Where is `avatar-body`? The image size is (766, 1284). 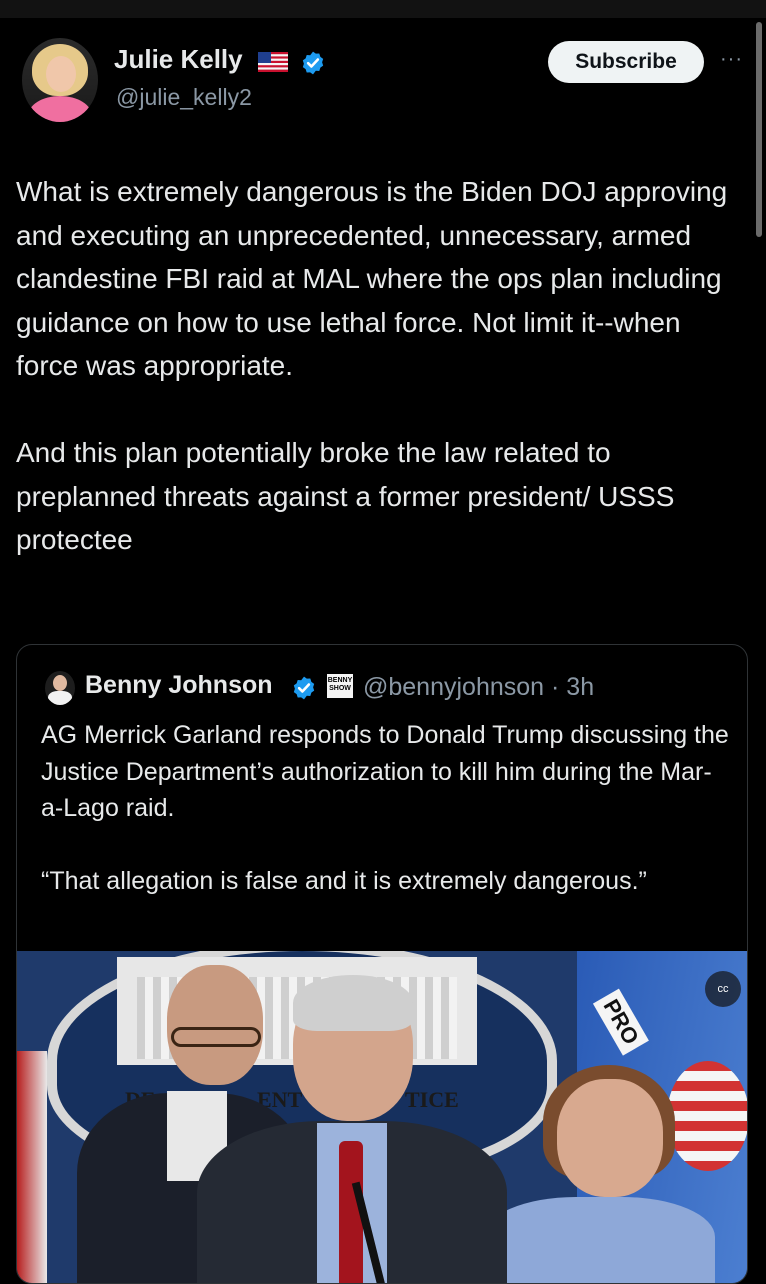
avatar-body is located at coordinates (60, 109).